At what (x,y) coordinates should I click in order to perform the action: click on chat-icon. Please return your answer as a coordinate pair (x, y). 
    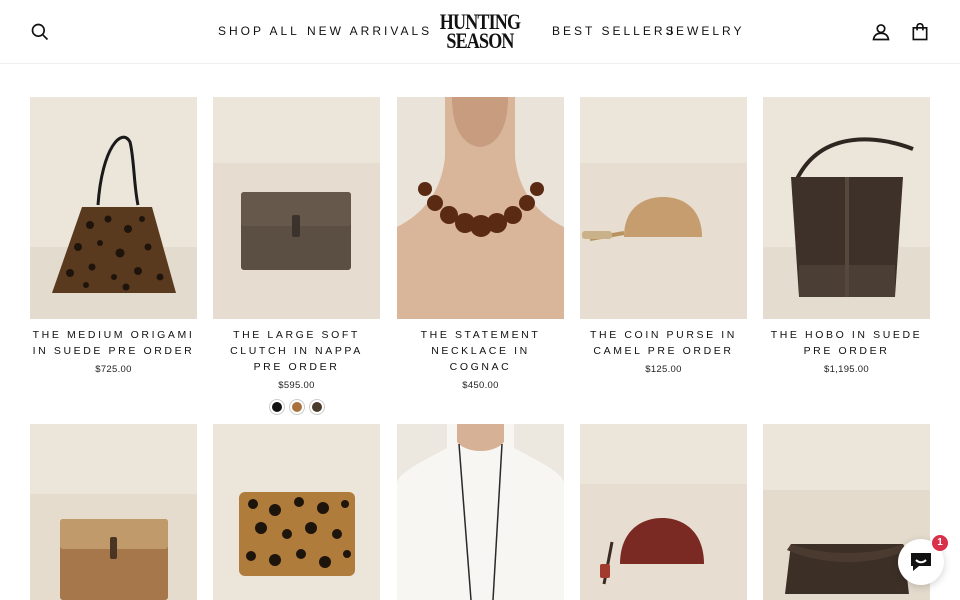
    Looking at the image, I should click on (921, 562).